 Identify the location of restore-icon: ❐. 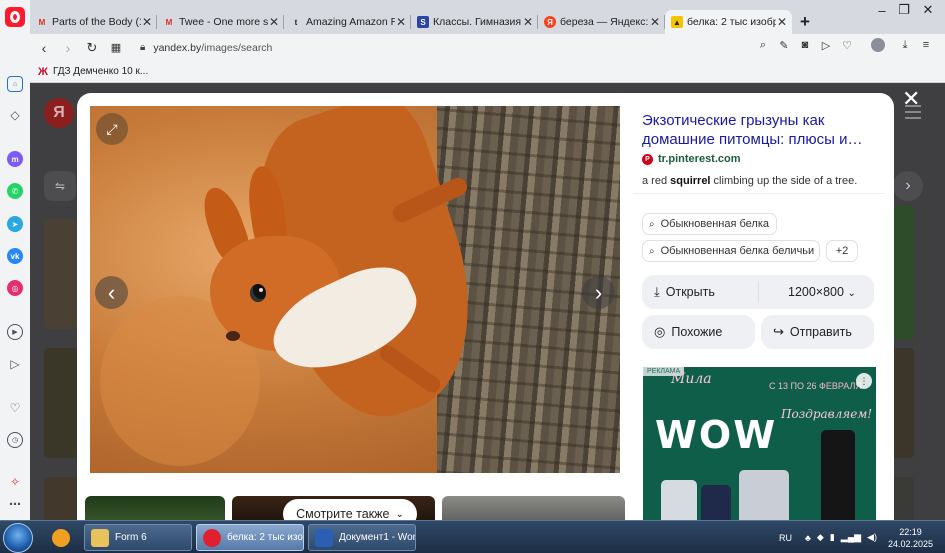
(904, 10).